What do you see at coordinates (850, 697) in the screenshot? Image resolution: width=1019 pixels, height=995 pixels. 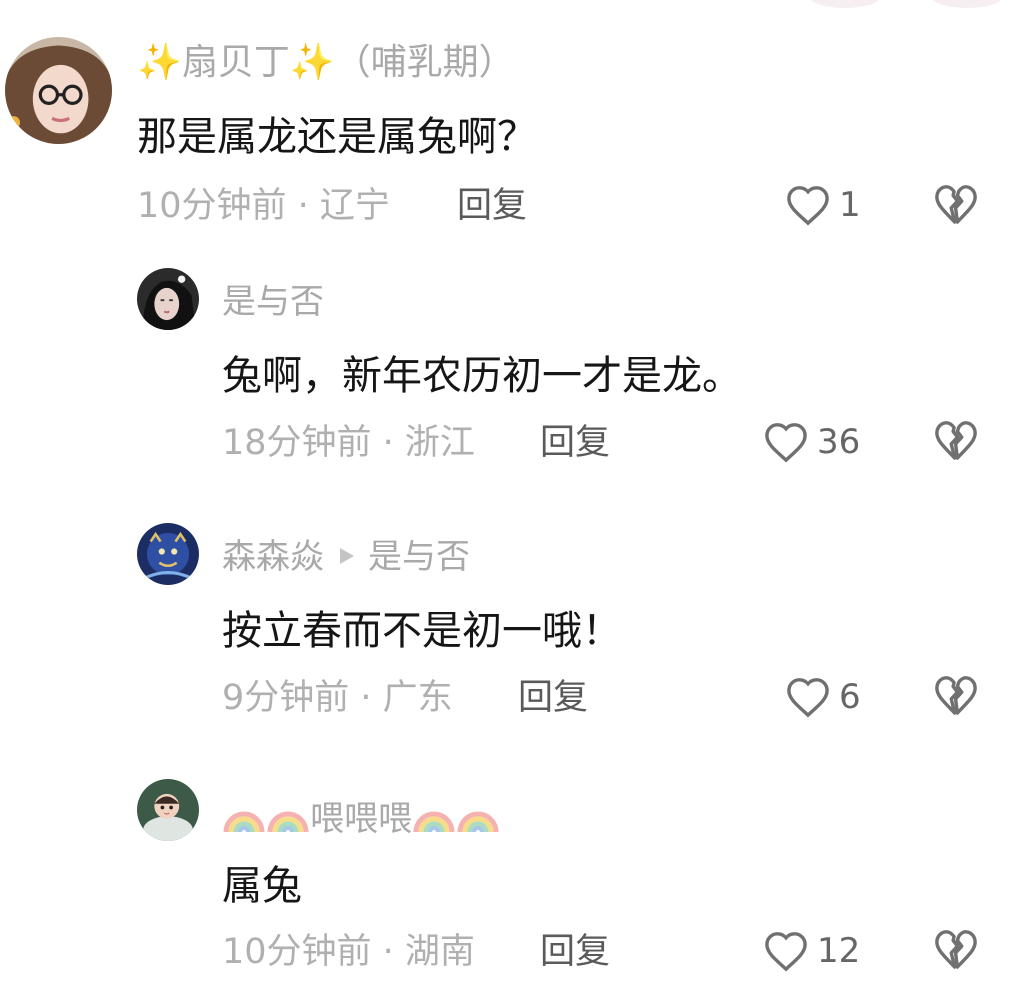 I see `like-count: 6` at bounding box center [850, 697].